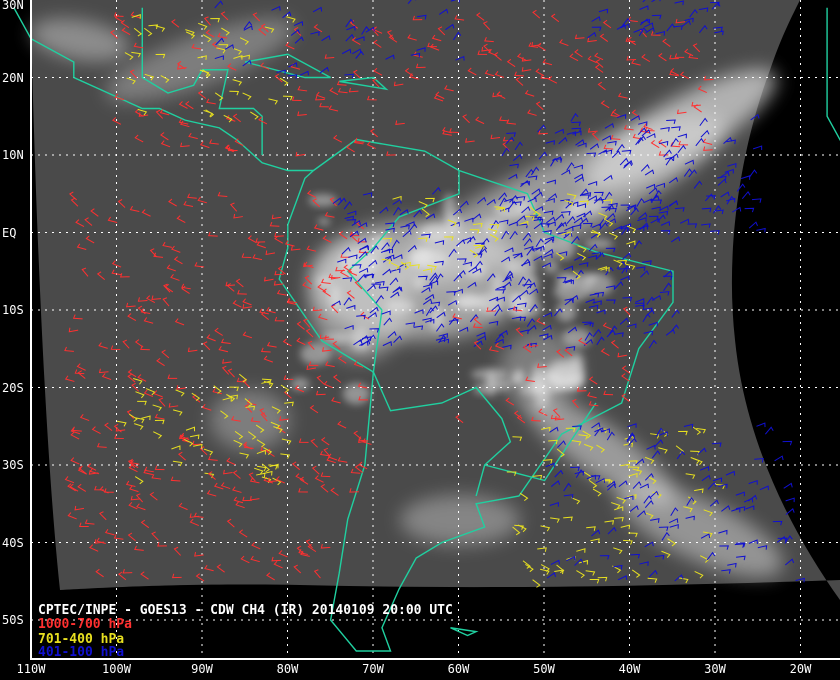  Describe the element at coordinates (458, 669) in the screenshot. I see `lon-label: 60W` at that location.